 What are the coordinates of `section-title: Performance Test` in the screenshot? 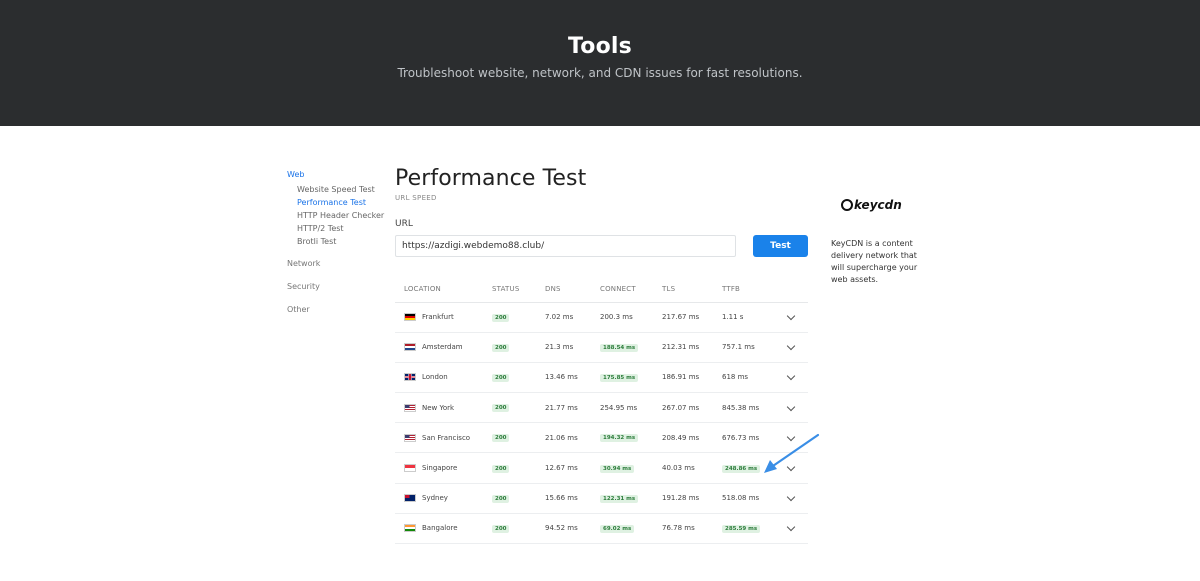 It's located at (491, 178).